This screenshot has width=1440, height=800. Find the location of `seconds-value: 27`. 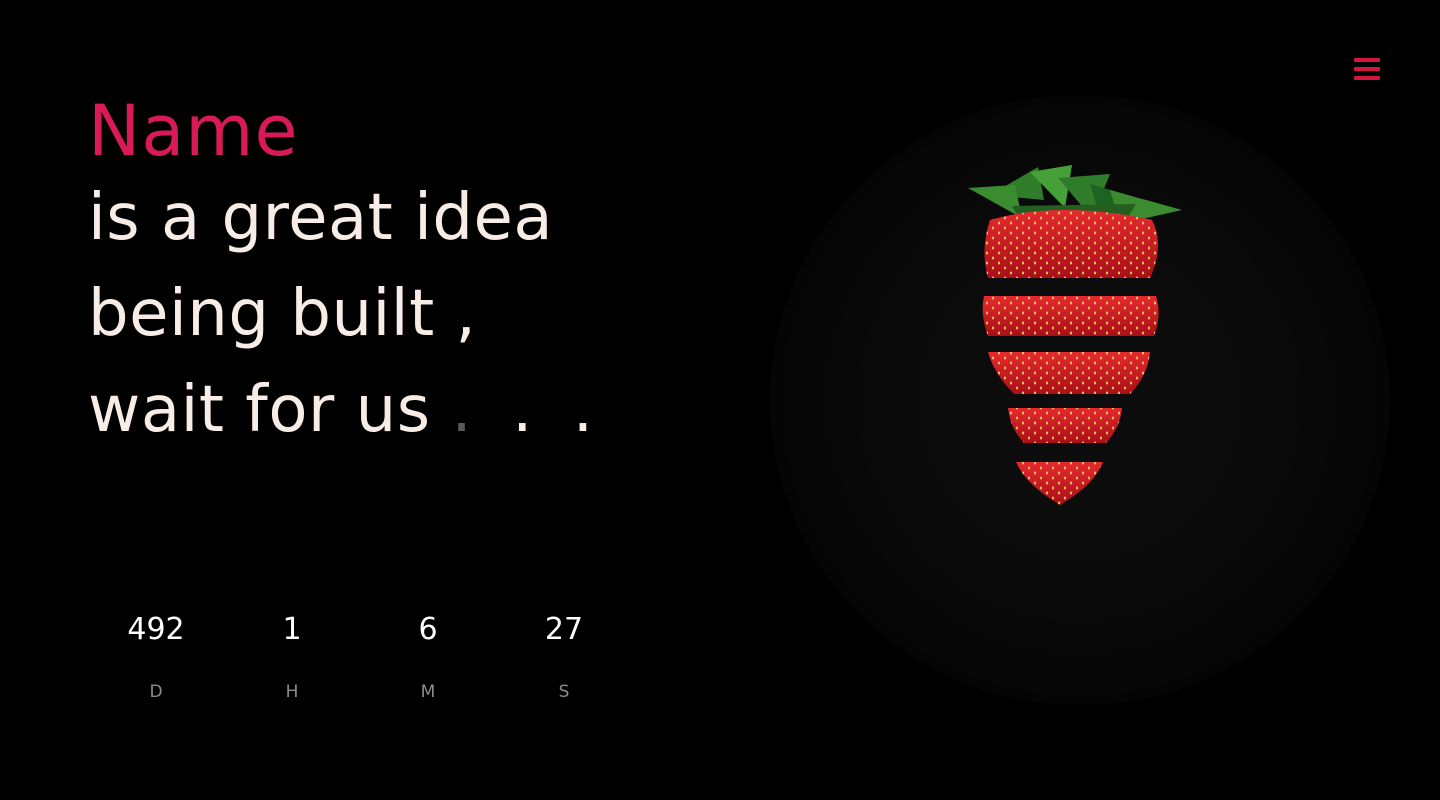

seconds-value: 27 is located at coordinates (564, 629).